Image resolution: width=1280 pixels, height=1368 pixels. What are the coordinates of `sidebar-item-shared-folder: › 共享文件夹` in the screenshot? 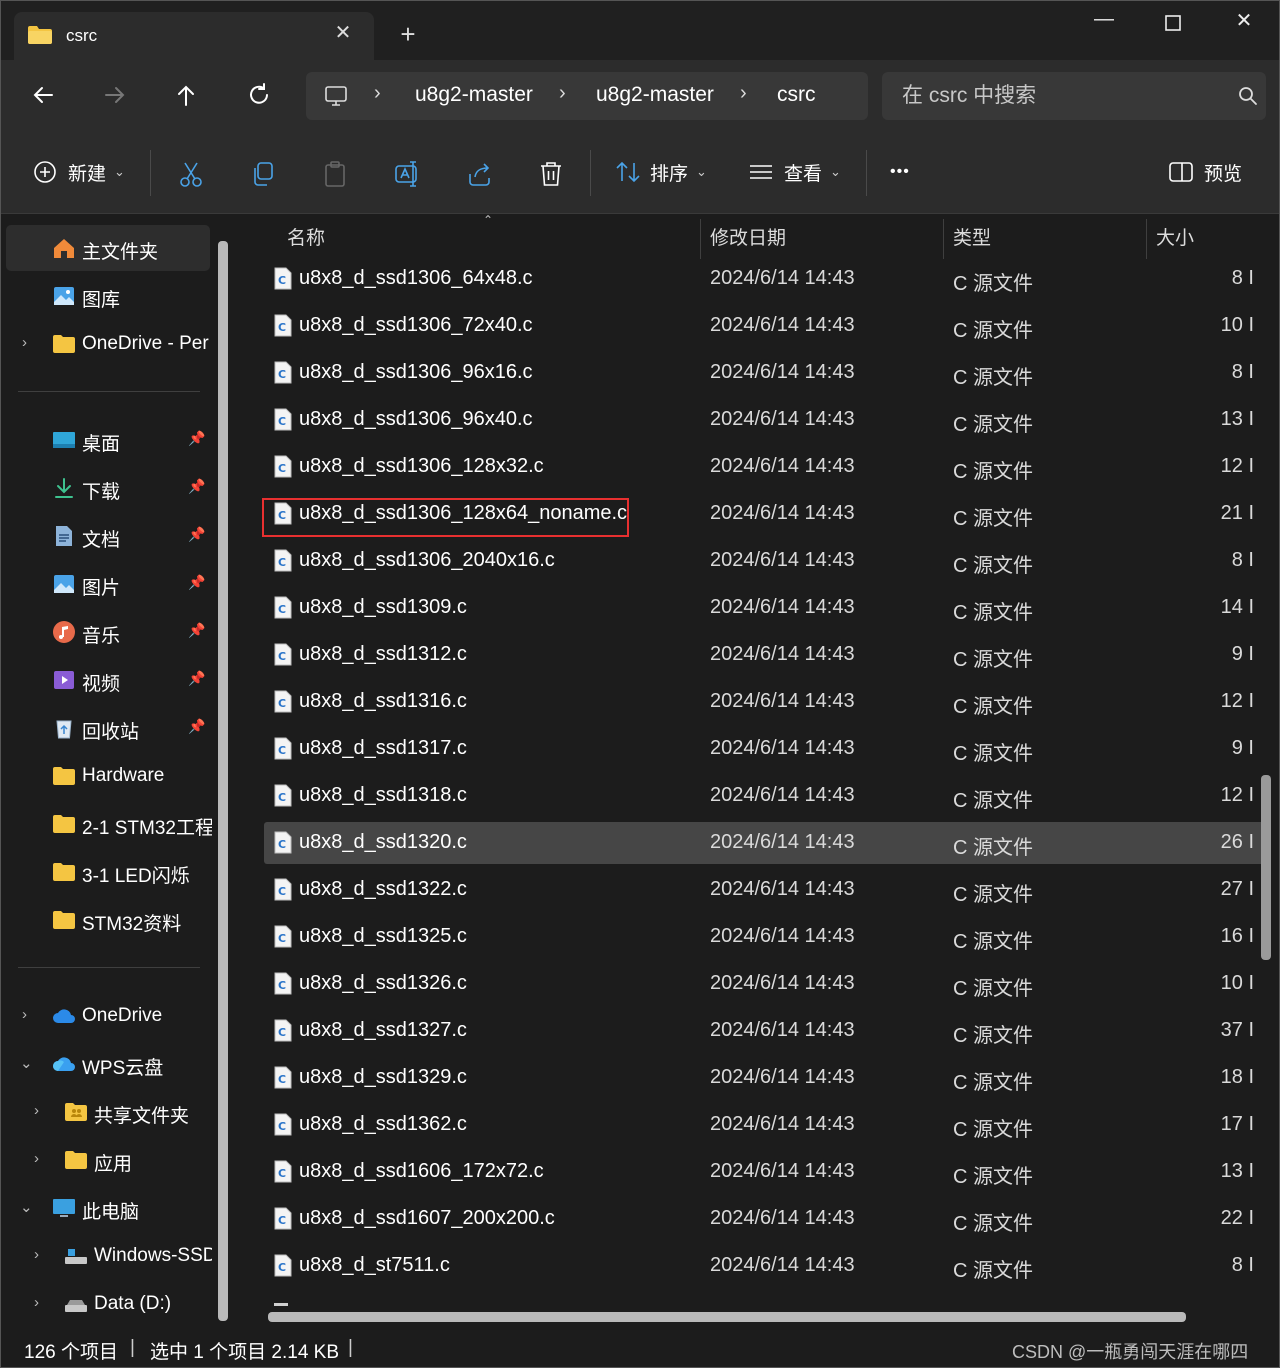 It's located at (108, 1112).